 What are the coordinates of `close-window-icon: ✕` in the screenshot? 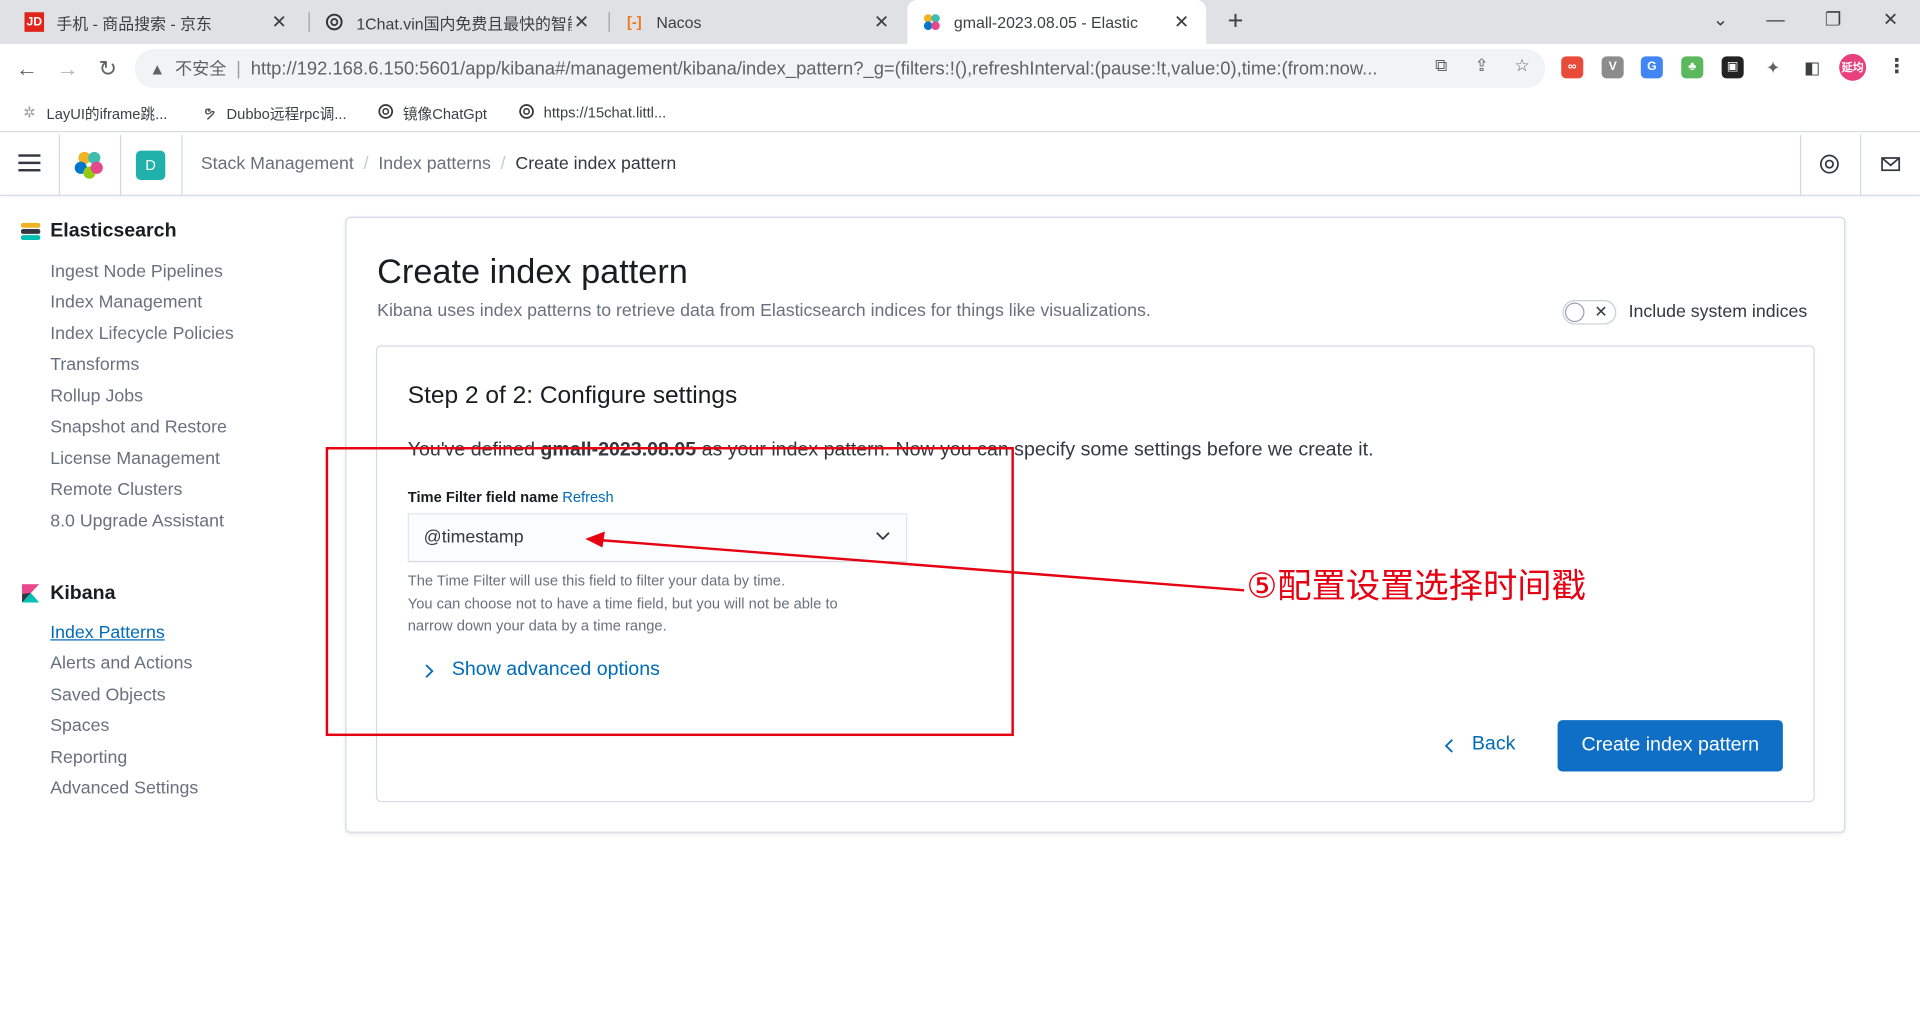 It's located at (1890, 21).